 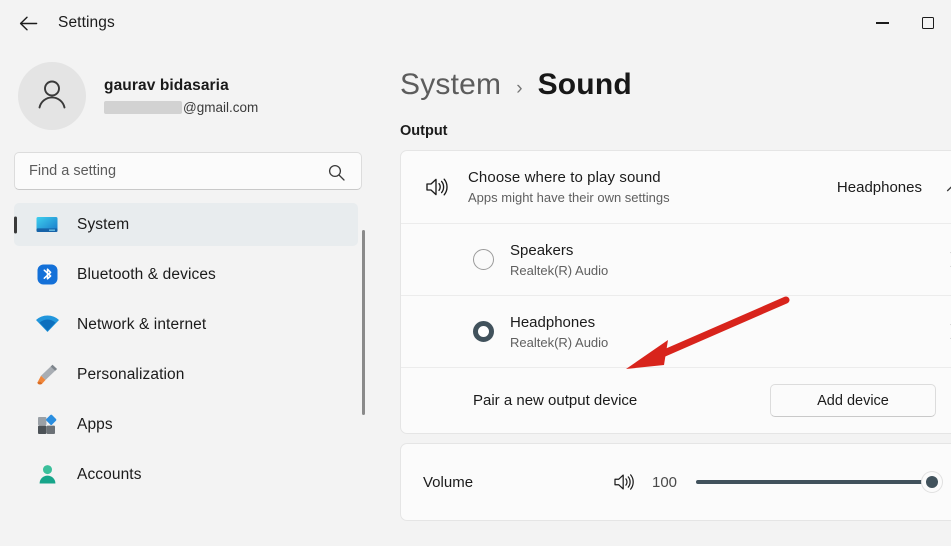 What do you see at coordinates (483, 331) in the screenshot?
I see `radio-selected` at bounding box center [483, 331].